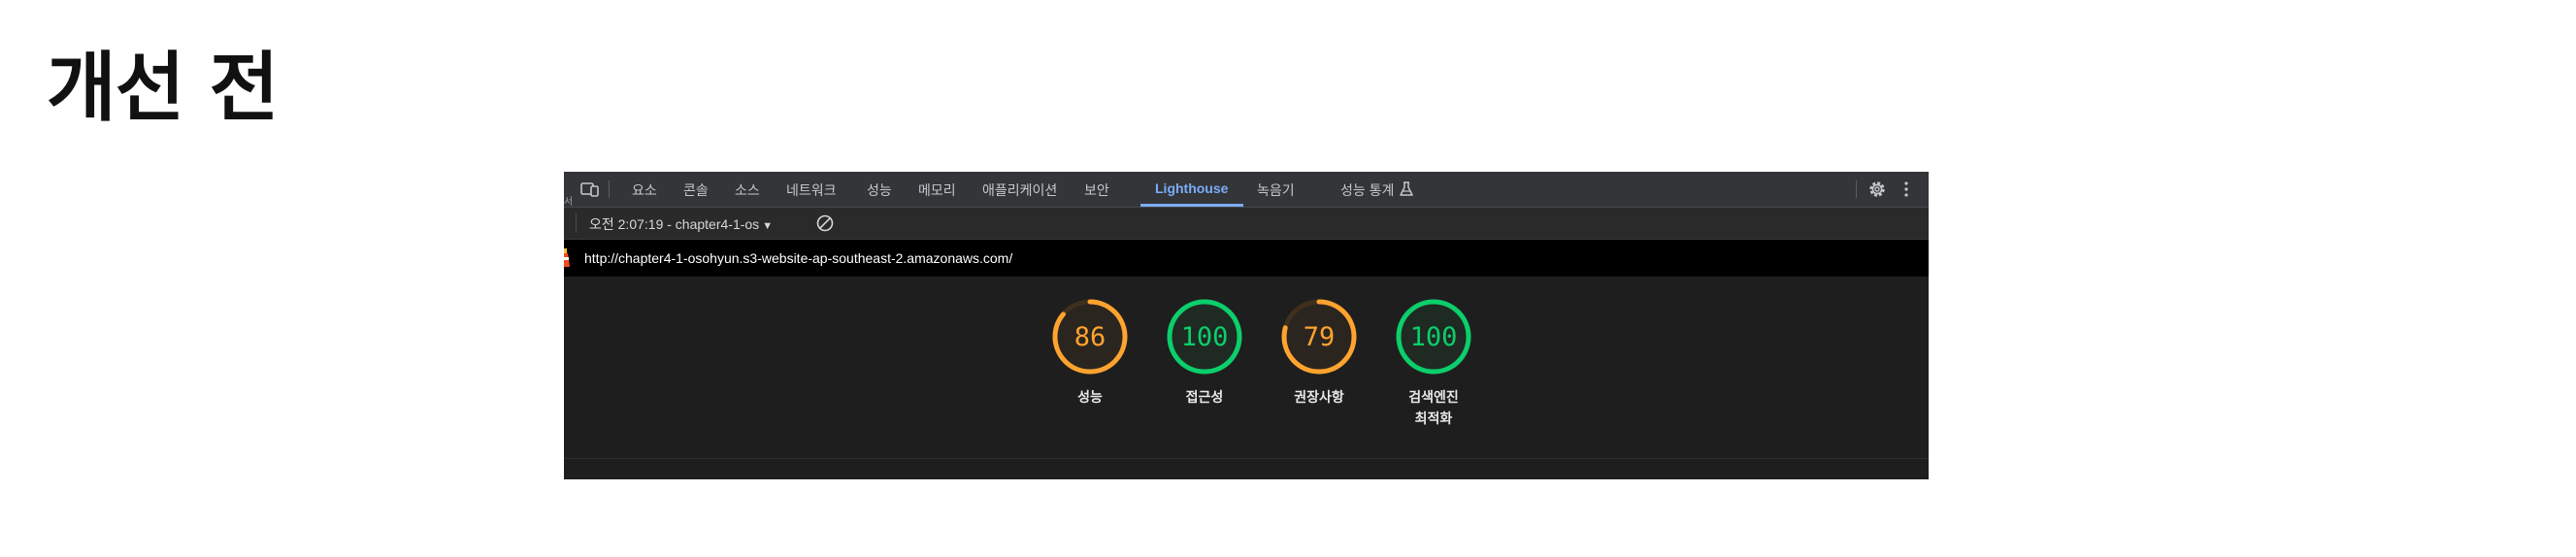  Describe the element at coordinates (1246, 458) in the screenshot. I see `panel-divider` at that location.